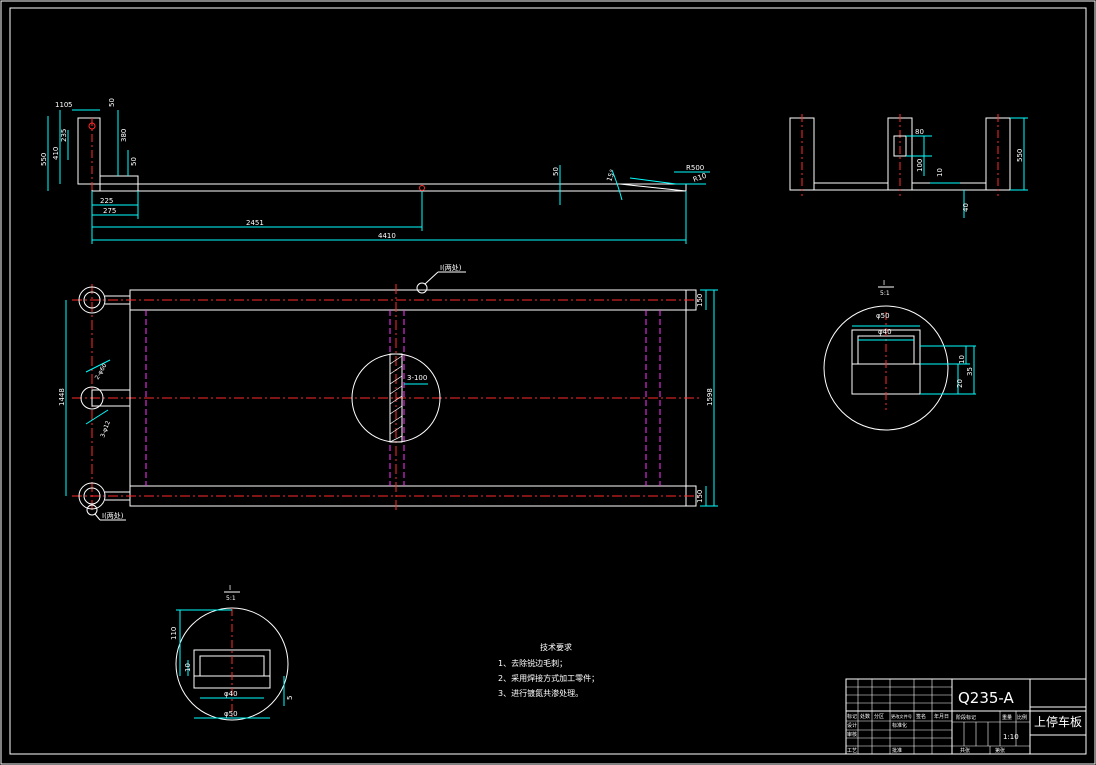 The image size is (1096, 765). What do you see at coordinates (611, 175) in the screenshot?
I see `dim-top-15deg: 15°` at bounding box center [611, 175].